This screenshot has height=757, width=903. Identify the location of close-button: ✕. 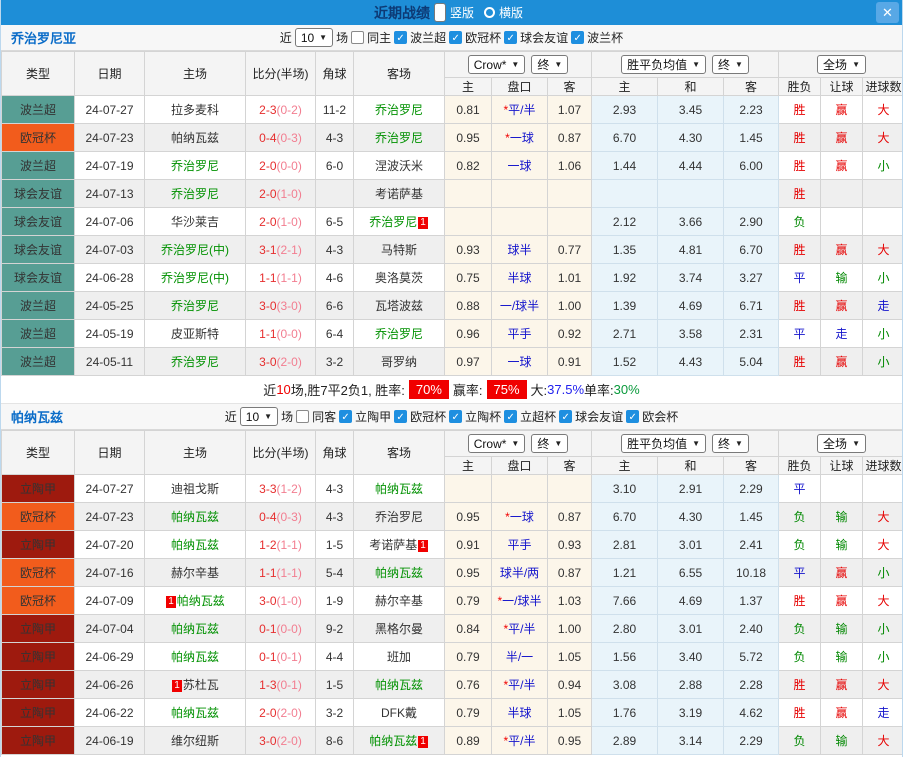
(887, 12).